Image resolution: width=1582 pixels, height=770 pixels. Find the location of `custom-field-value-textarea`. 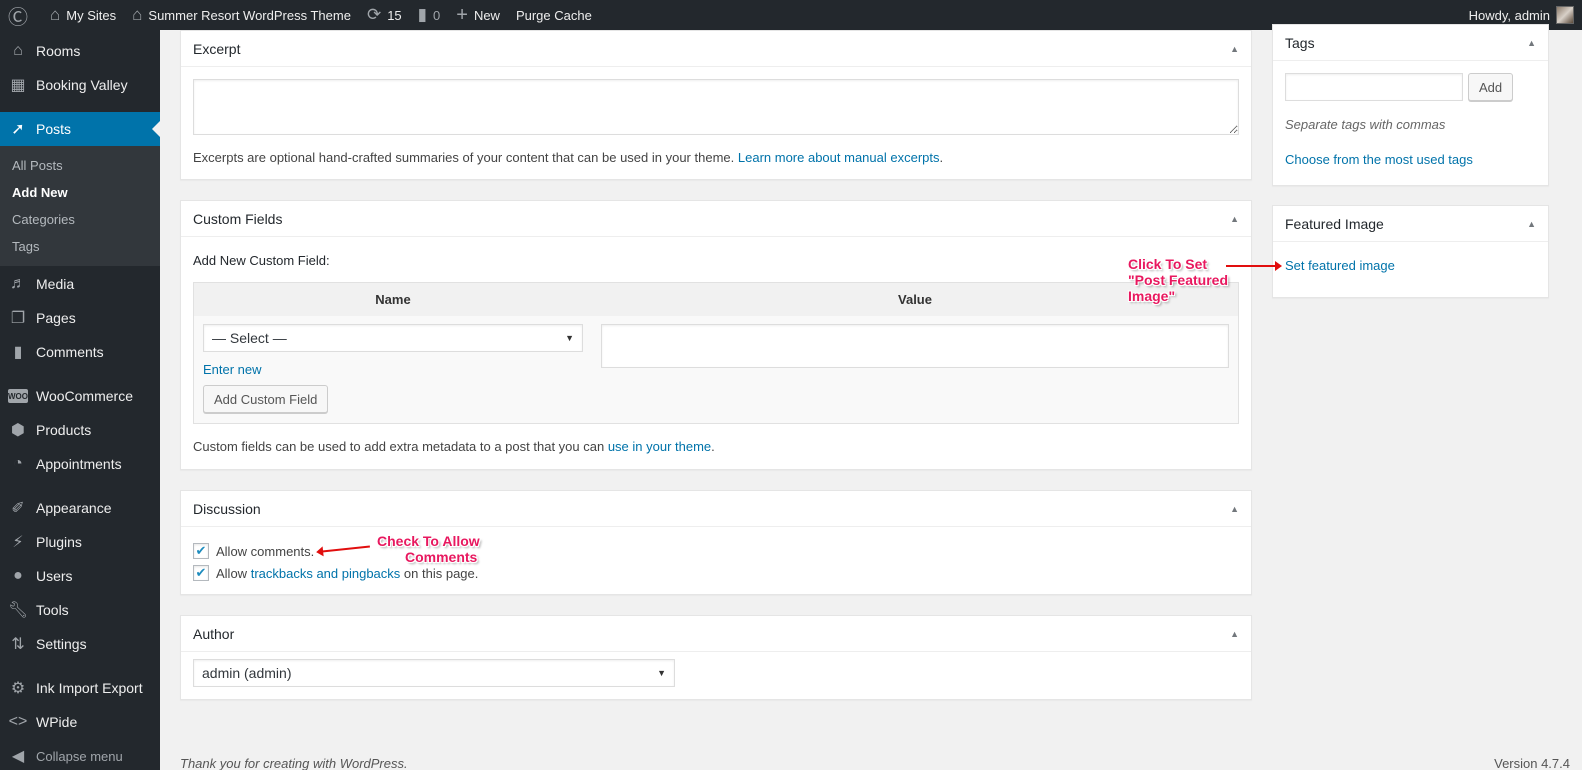

custom-field-value-textarea is located at coordinates (915, 346).